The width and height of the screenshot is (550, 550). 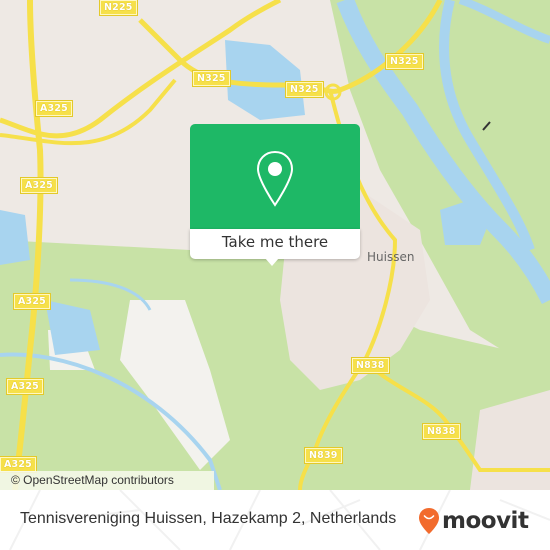 What do you see at coordinates (88, 112) in the screenshot?
I see `road-a325` at bounding box center [88, 112].